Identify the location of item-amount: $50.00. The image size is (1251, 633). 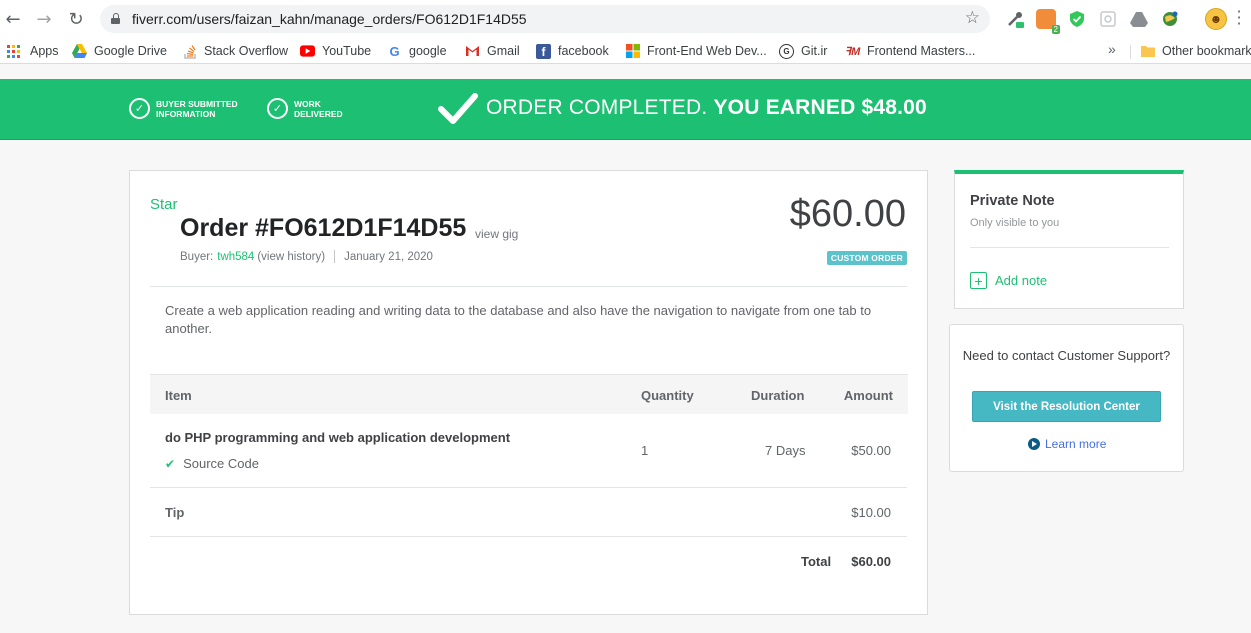
(871, 450).